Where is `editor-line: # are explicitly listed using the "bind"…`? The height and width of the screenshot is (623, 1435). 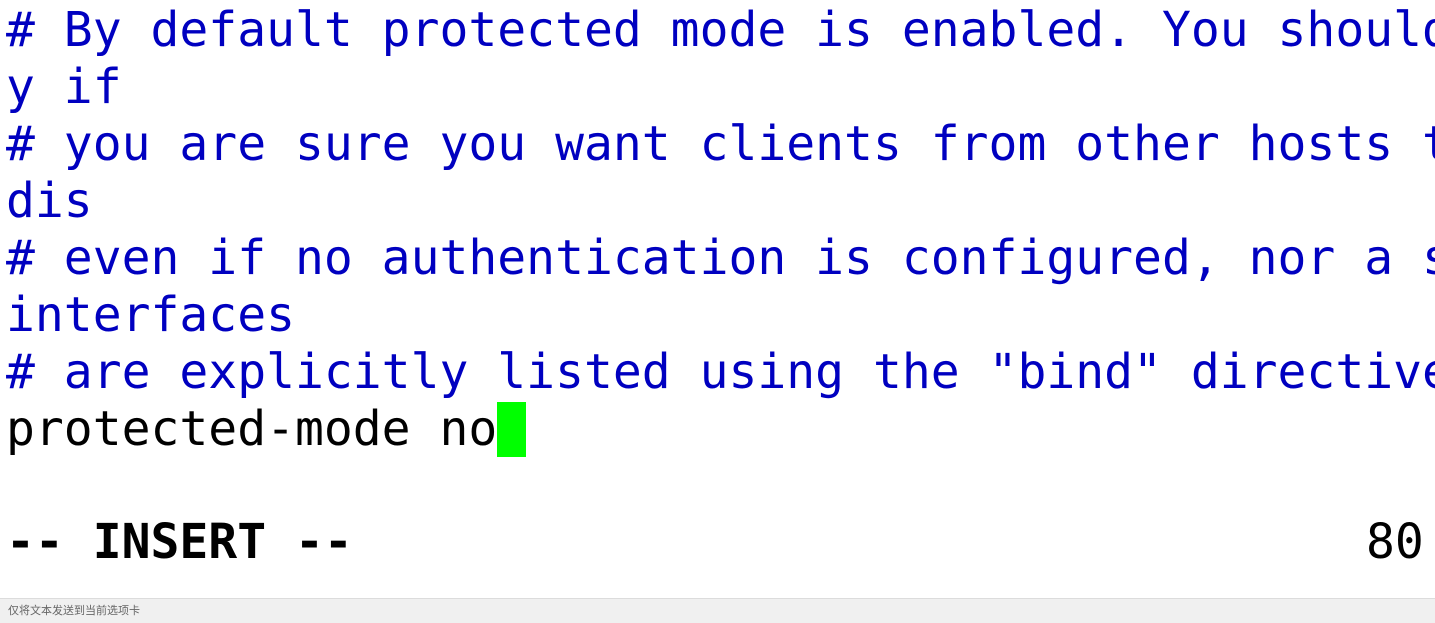
editor-line: # are explicitly listed using the "bind"… is located at coordinates (720, 372).